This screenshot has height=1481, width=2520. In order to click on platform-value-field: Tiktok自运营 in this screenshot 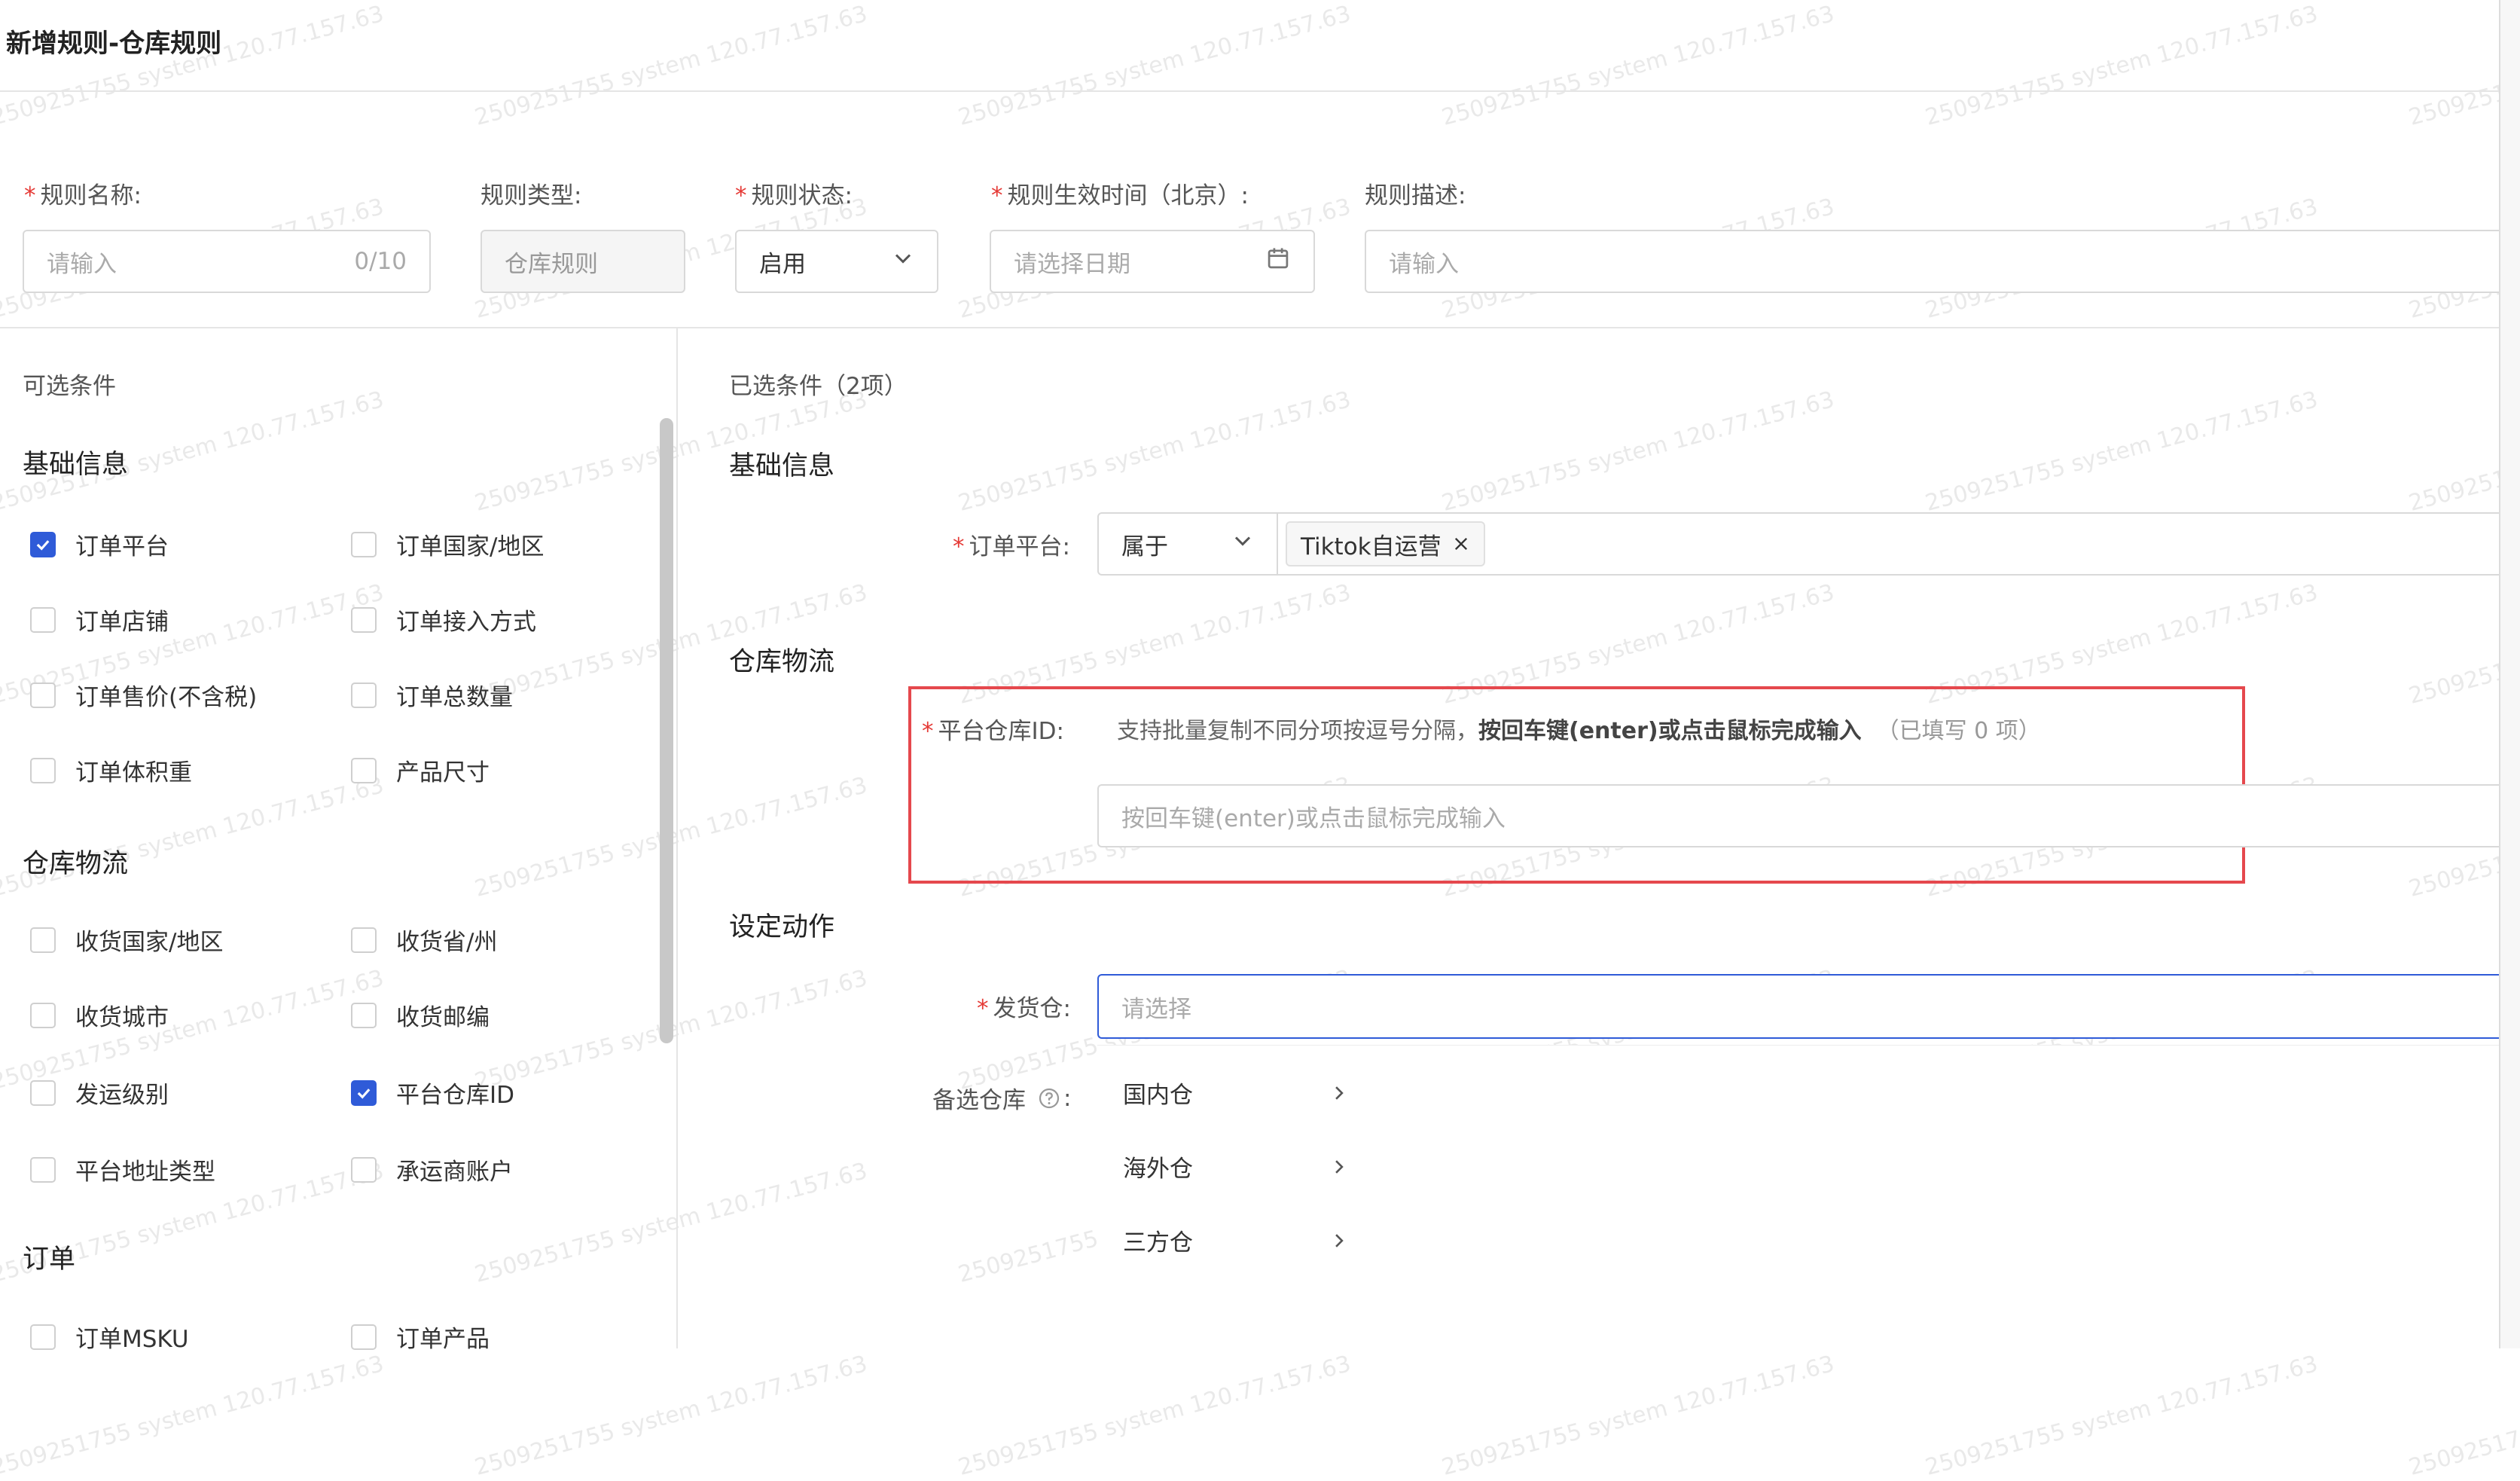, I will do `click(1888, 544)`.